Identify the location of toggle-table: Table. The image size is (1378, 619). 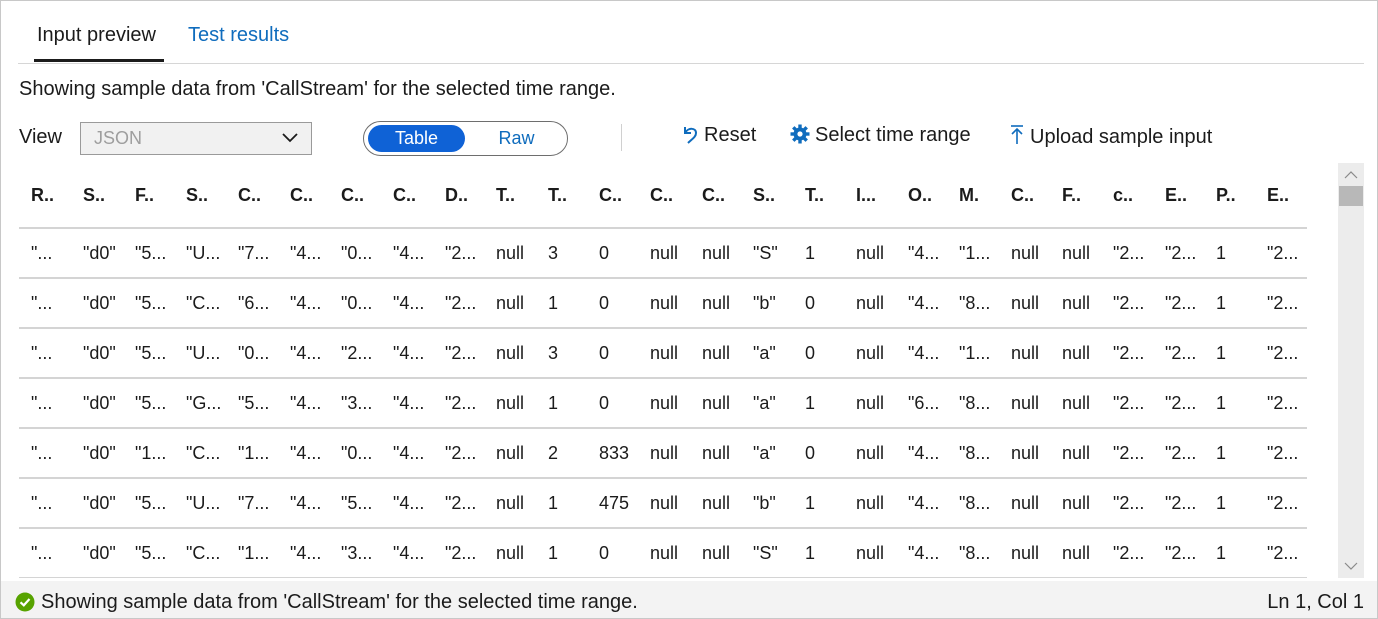
(416, 138).